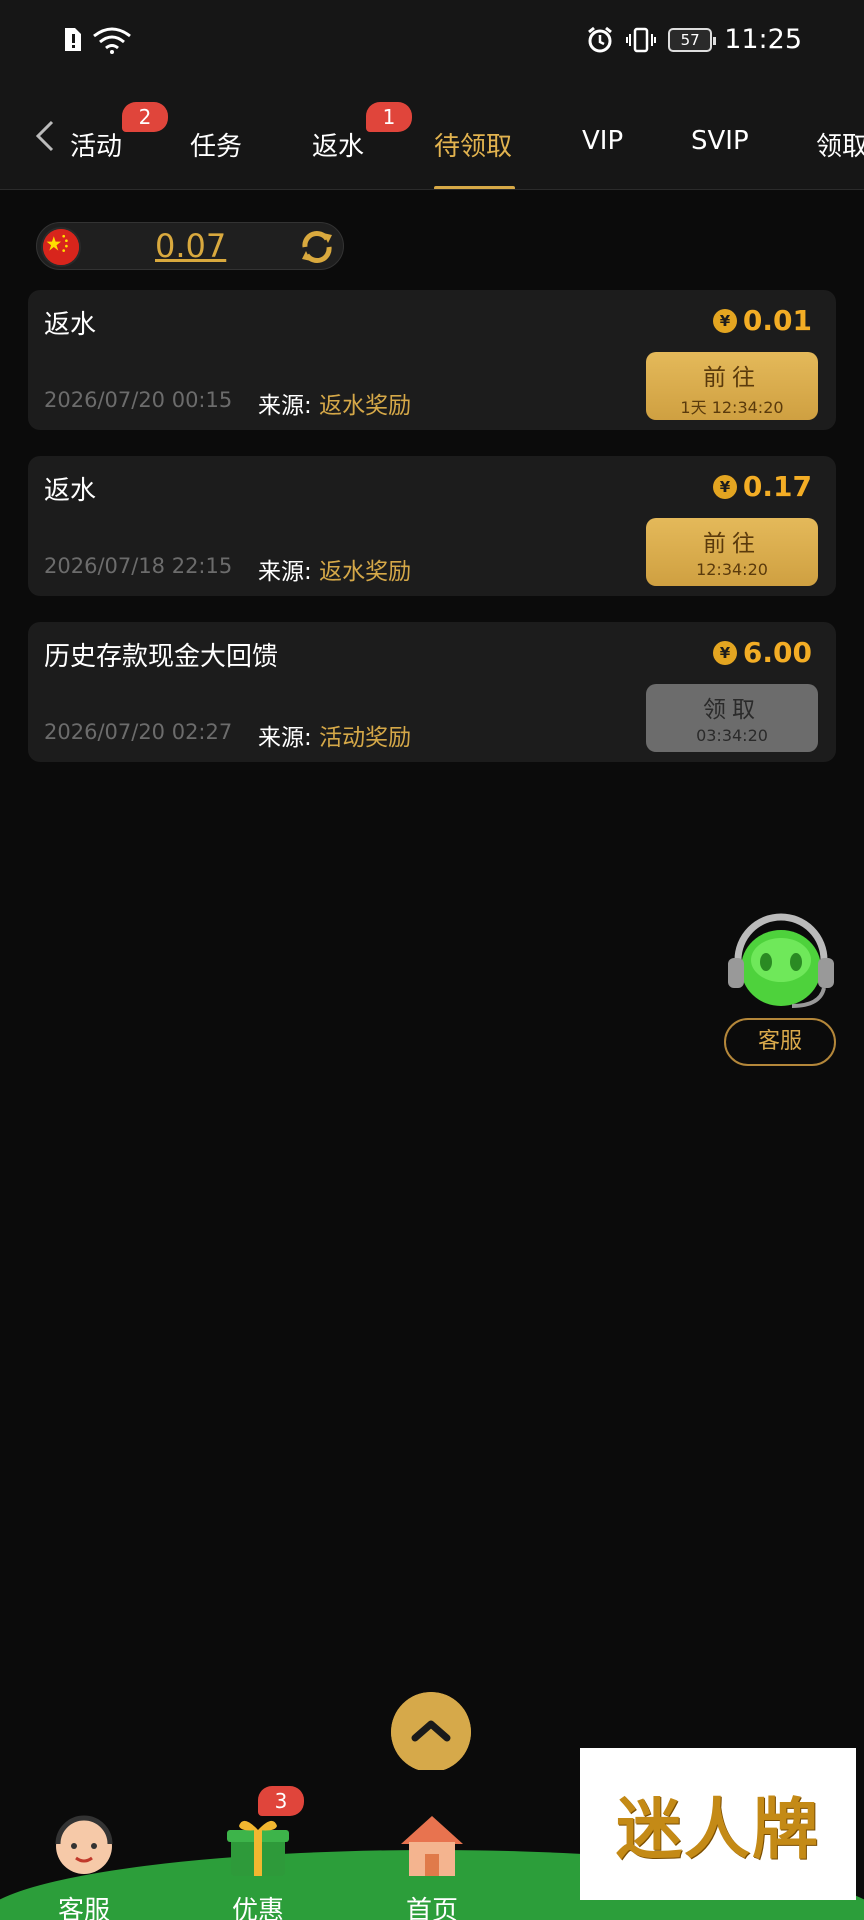 Image resolution: width=864 pixels, height=1920 pixels. What do you see at coordinates (732, 407) in the screenshot?
I see `button-countdown: 1天 12:34:20` at bounding box center [732, 407].